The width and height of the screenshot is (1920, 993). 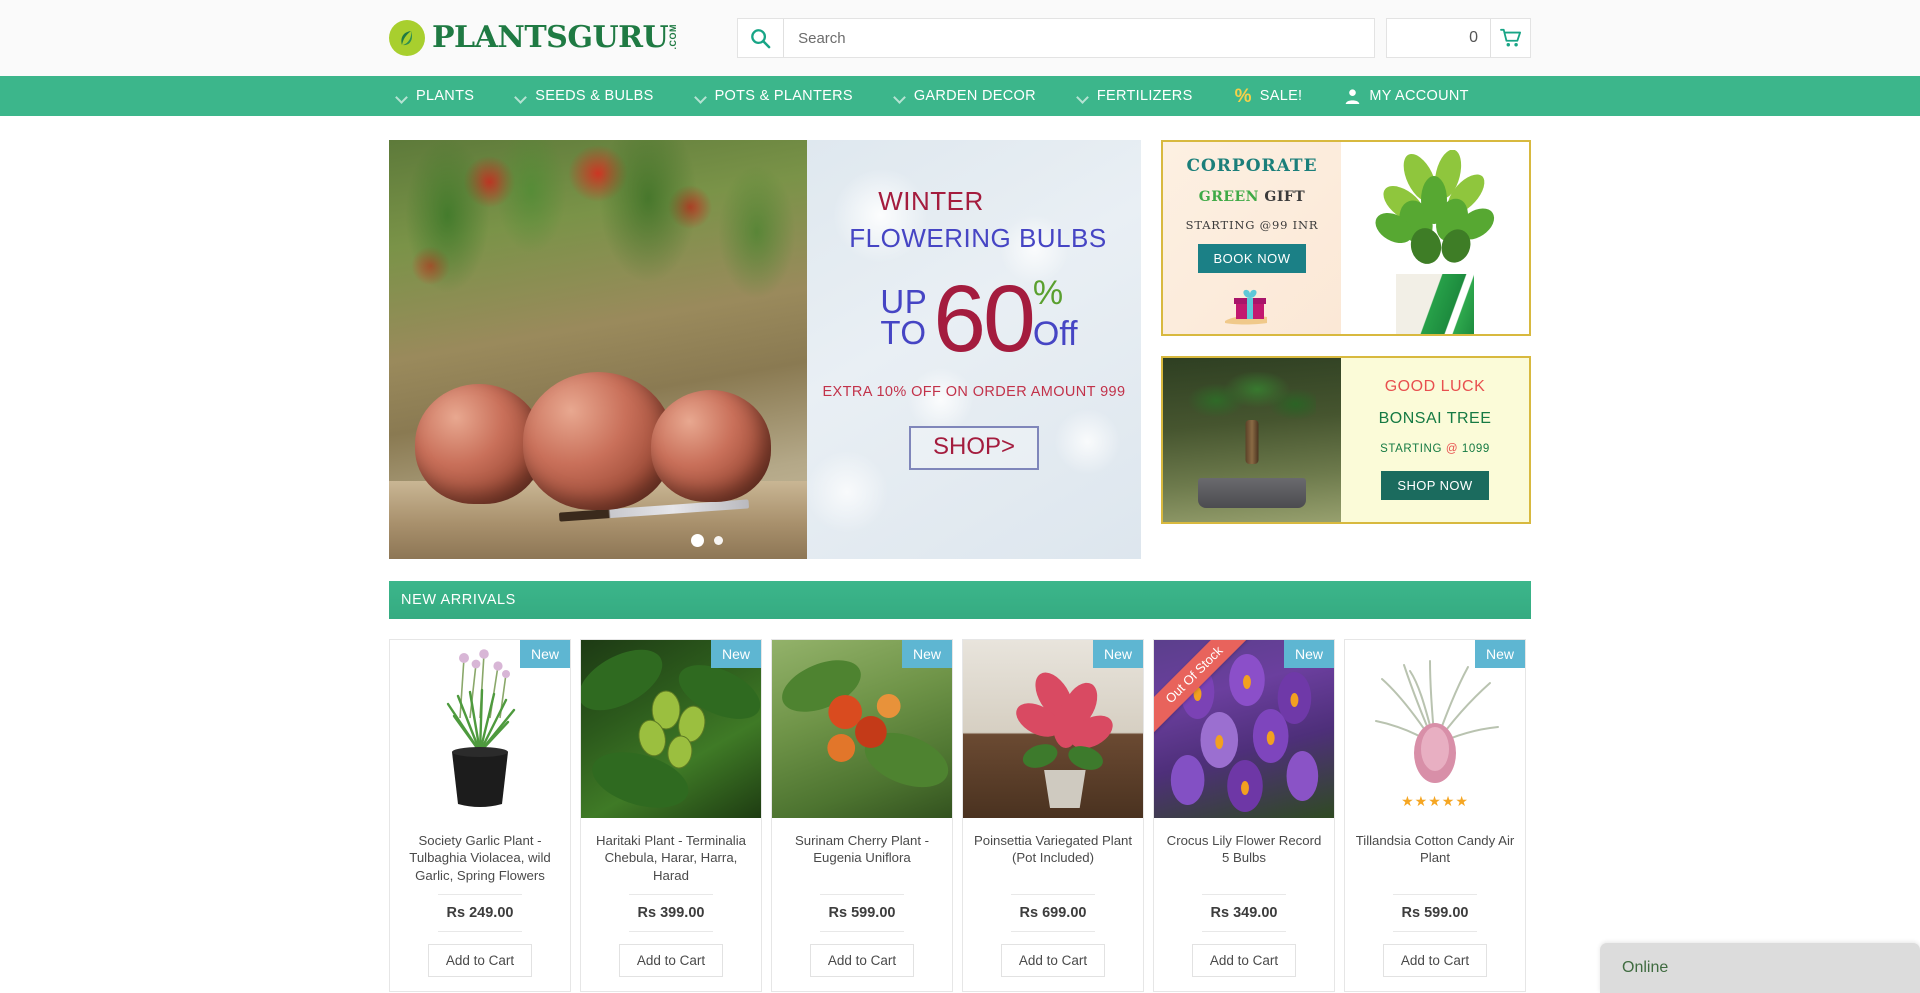 I want to click on product-price: Rs 349.00, so click(x=1244, y=913).